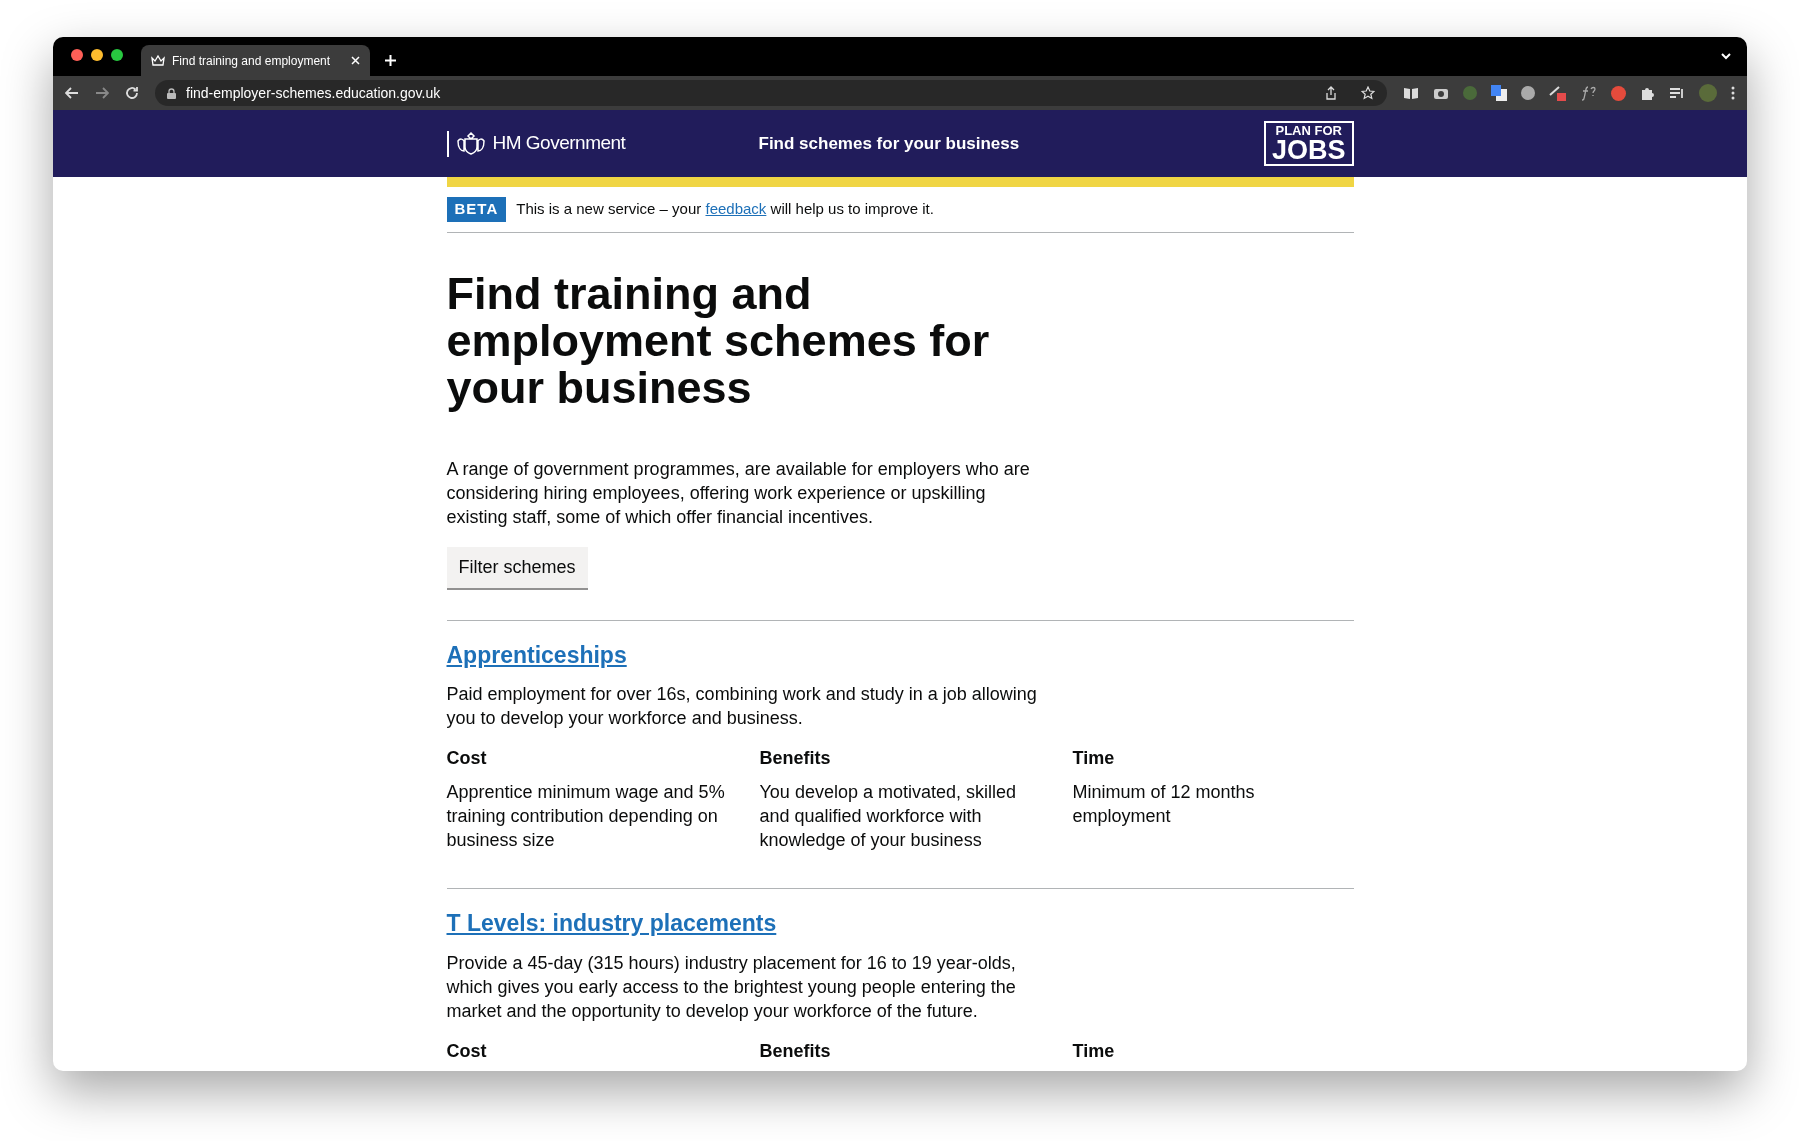 The width and height of the screenshot is (1800, 1141). I want to click on service-name: Find schemes for your business, so click(1011, 143).